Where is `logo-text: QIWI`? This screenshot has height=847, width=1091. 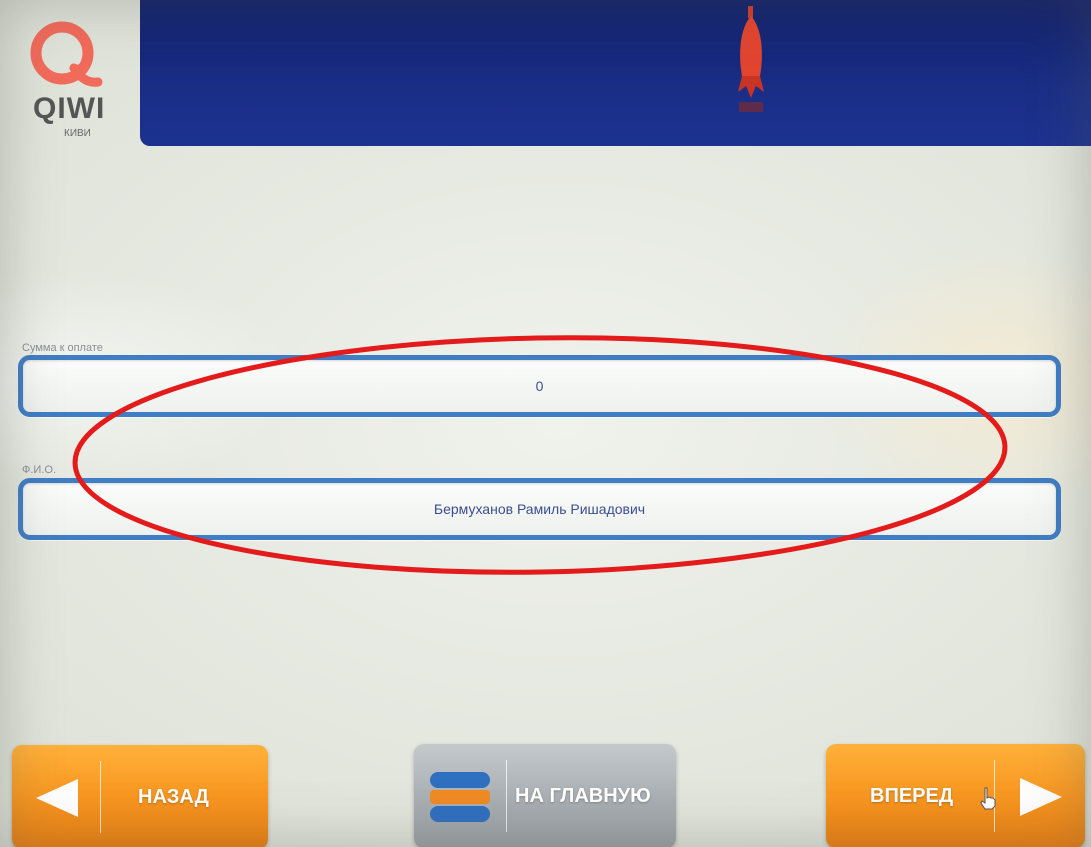
logo-text: QIWI is located at coordinates (69, 108).